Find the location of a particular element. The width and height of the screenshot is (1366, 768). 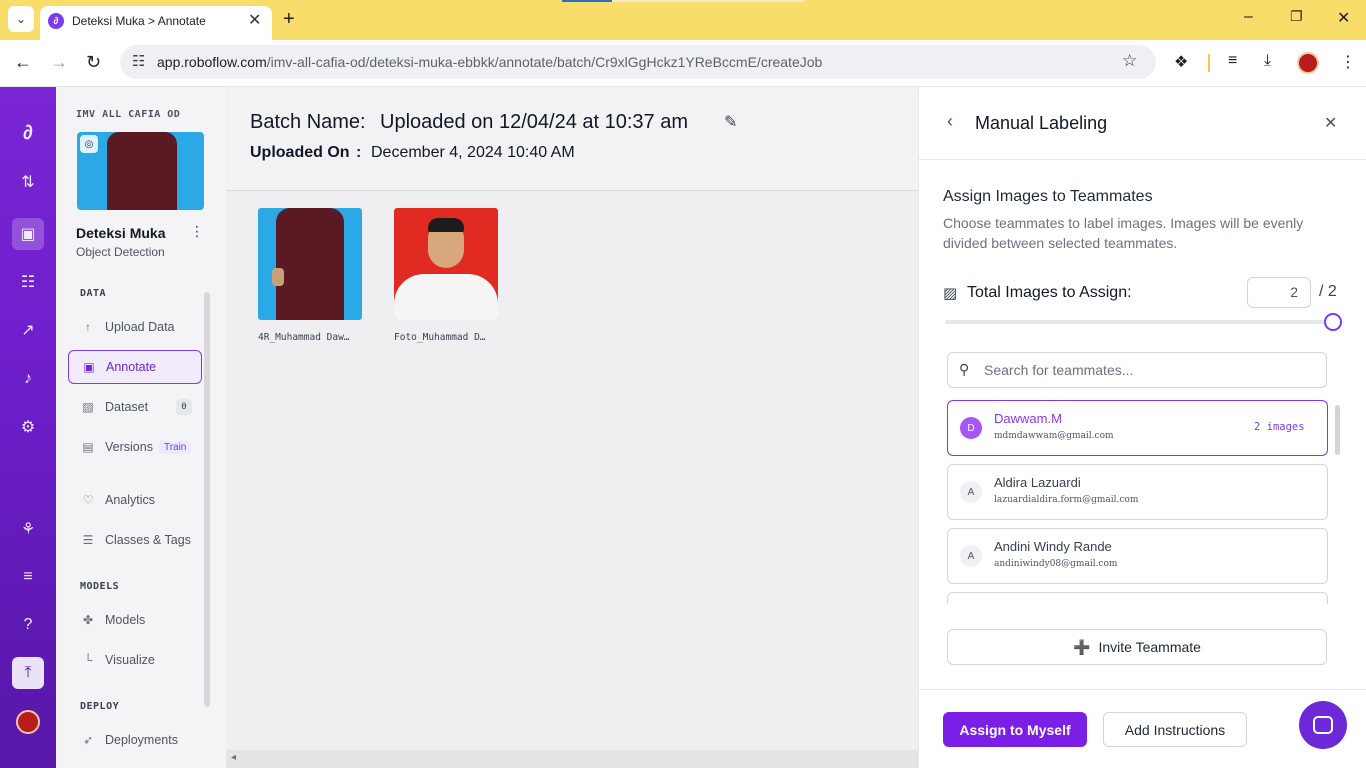

sidebar-item-label: Models is located at coordinates (125, 620).